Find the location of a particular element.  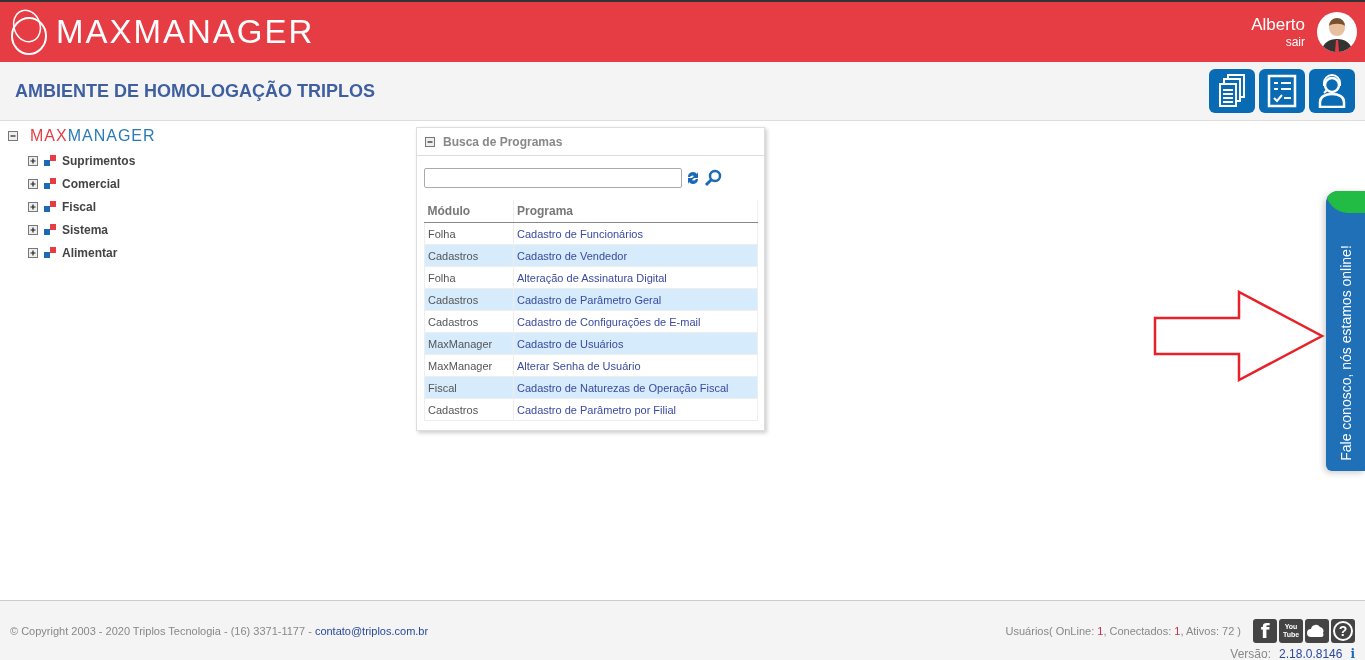

chat-tab: Fale conosco, nós estamos online! is located at coordinates (1345, 331).